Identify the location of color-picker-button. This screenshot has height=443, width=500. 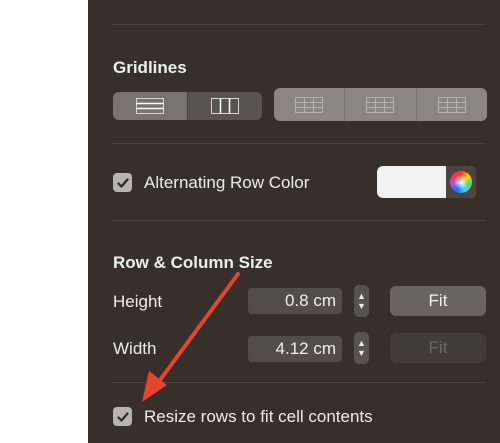
(461, 182).